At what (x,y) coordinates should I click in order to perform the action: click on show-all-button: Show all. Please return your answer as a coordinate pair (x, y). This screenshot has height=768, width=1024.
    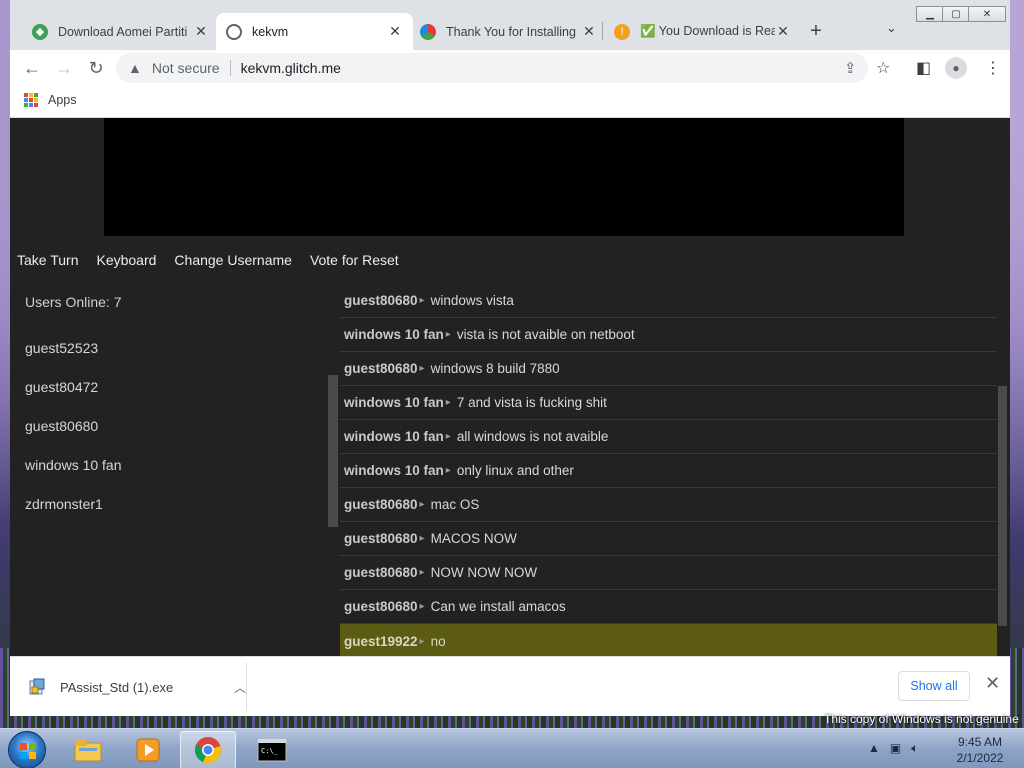
    Looking at the image, I should click on (934, 686).